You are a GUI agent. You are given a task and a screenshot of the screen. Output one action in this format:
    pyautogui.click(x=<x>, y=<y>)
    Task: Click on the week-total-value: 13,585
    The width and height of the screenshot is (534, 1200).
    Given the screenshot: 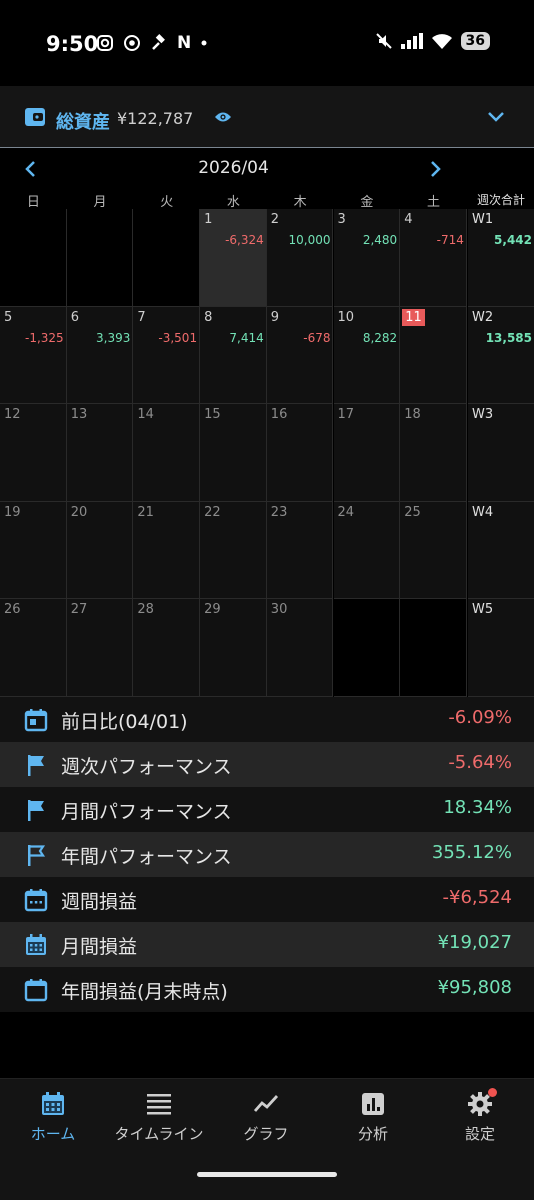 What is the action you would take?
    pyautogui.click(x=508, y=337)
    